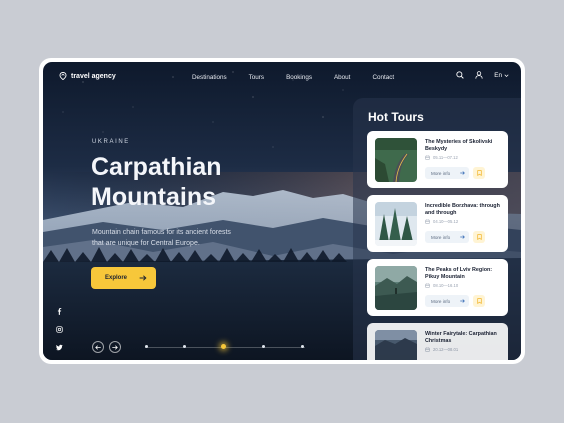 This screenshot has height=423, width=564. I want to click on social-links, so click(59, 329).